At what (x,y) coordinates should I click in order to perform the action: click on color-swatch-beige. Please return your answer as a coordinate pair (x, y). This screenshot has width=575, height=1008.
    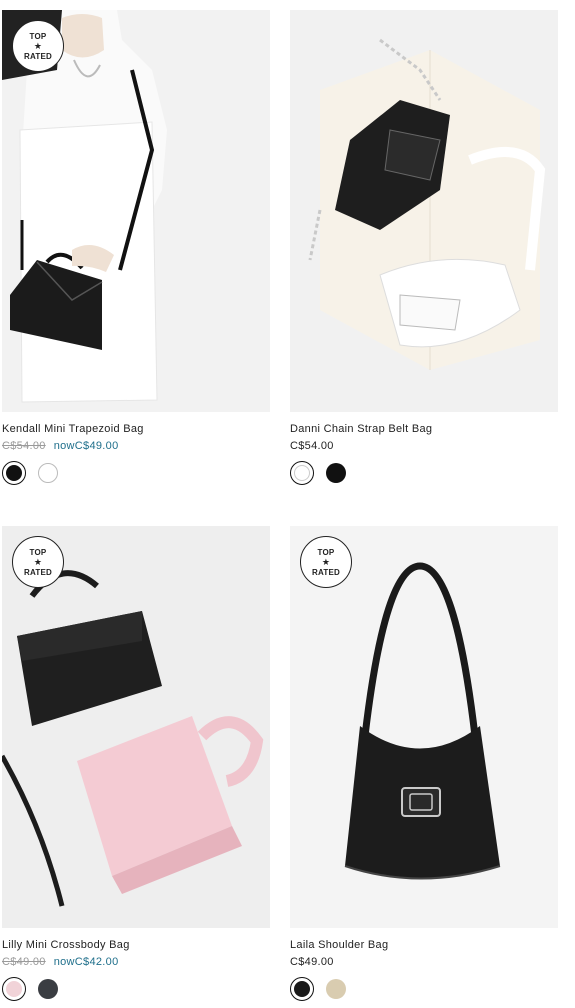
    Looking at the image, I should click on (336, 989).